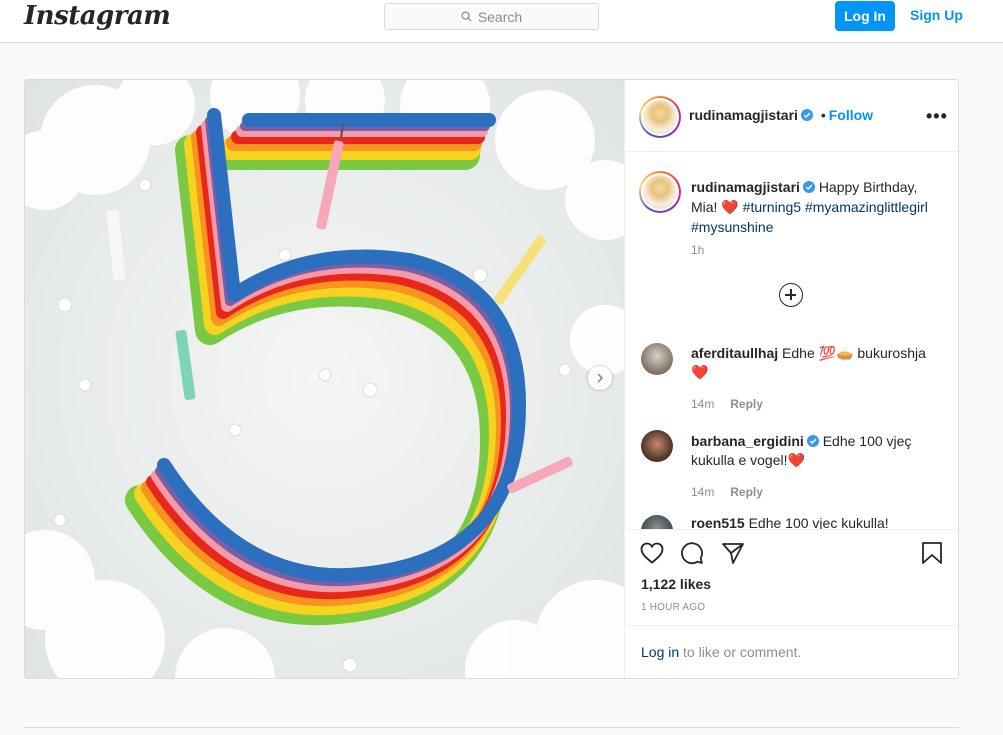 The height and width of the screenshot is (735, 1003). I want to click on follow-button: Follow, so click(851, 115).